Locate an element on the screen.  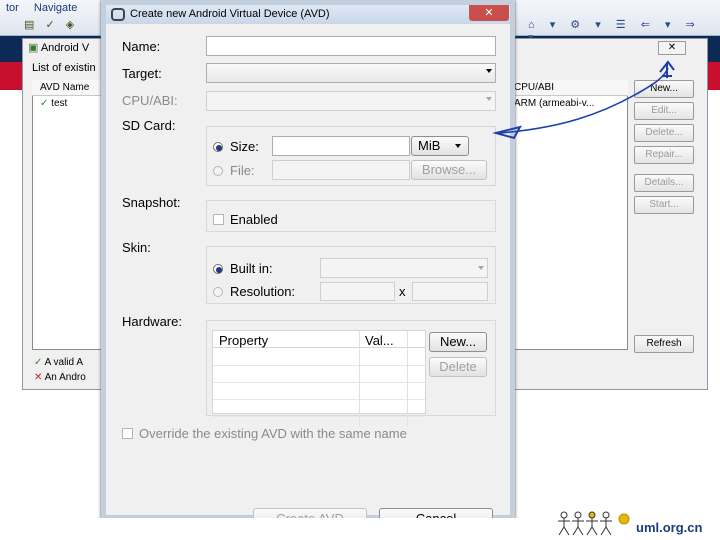
sd-file-input is located at coordinates (341, 170).